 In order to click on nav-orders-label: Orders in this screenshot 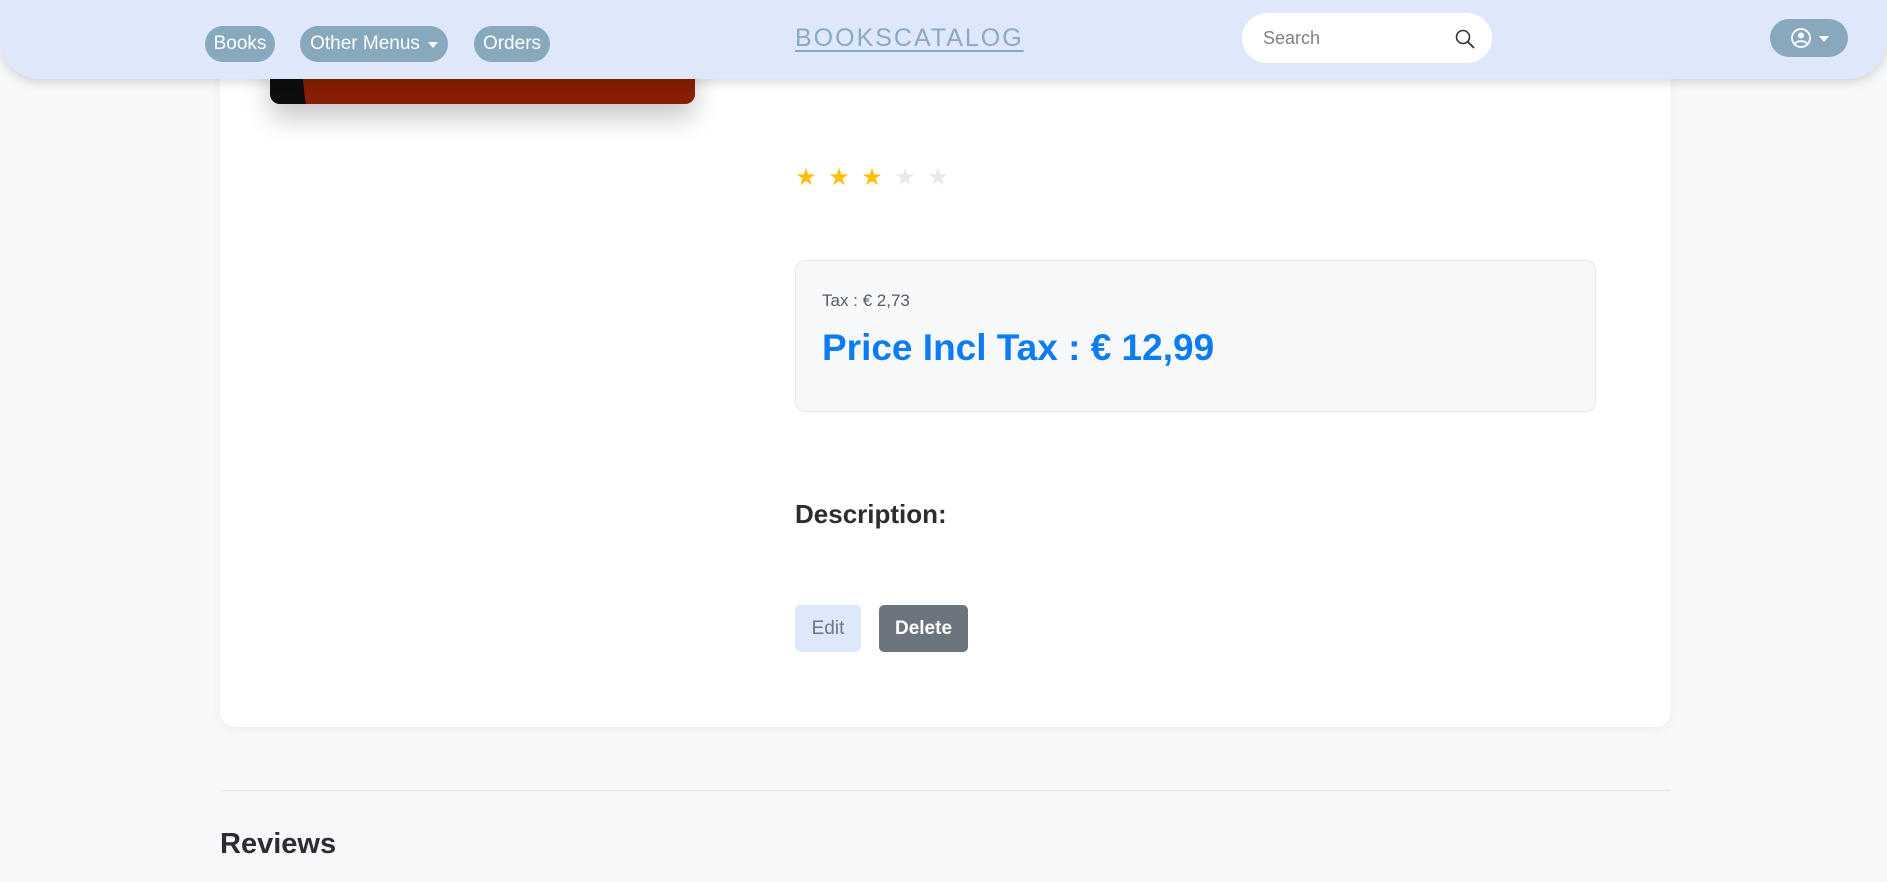, I will do `click(512, 43)`.